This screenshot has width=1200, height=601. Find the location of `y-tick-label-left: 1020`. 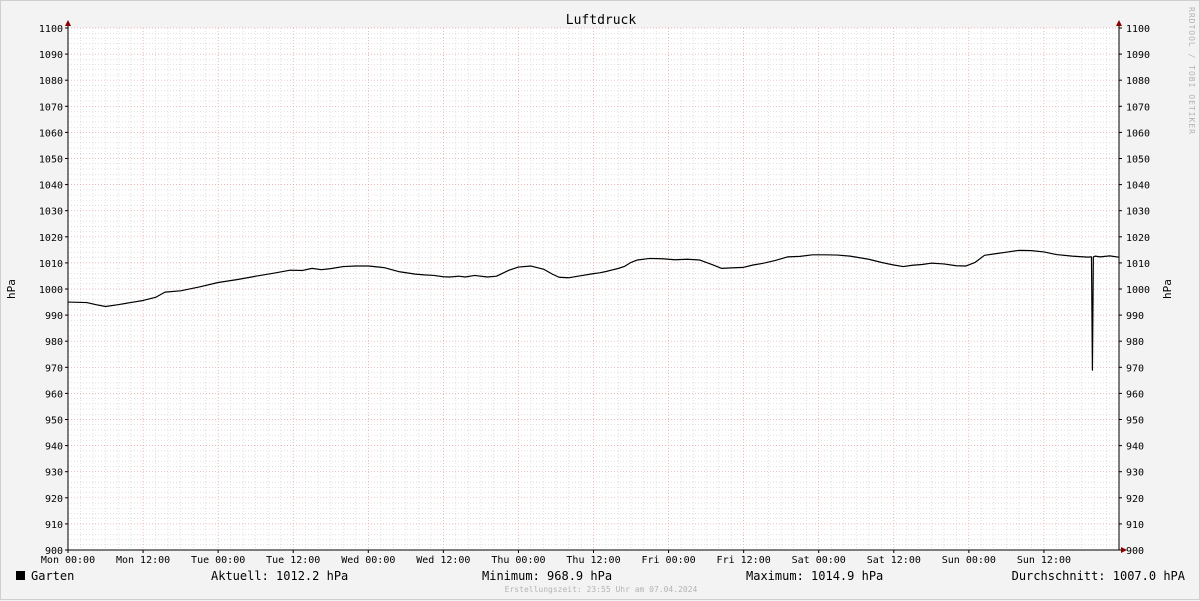

y-tick-label-left: 1020 is located at coordinates (51, 238).